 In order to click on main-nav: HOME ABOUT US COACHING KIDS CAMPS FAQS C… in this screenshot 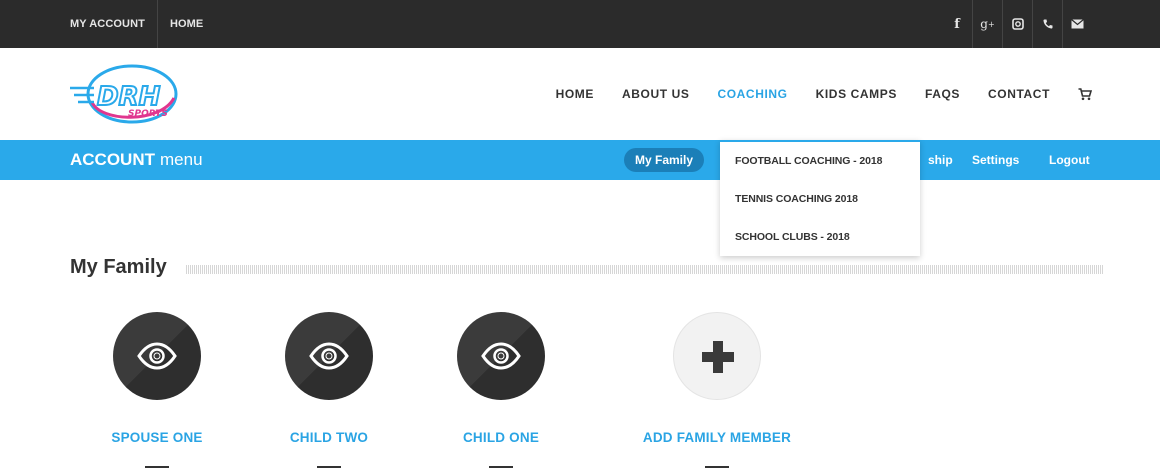, I will do `click(810, 94)`.